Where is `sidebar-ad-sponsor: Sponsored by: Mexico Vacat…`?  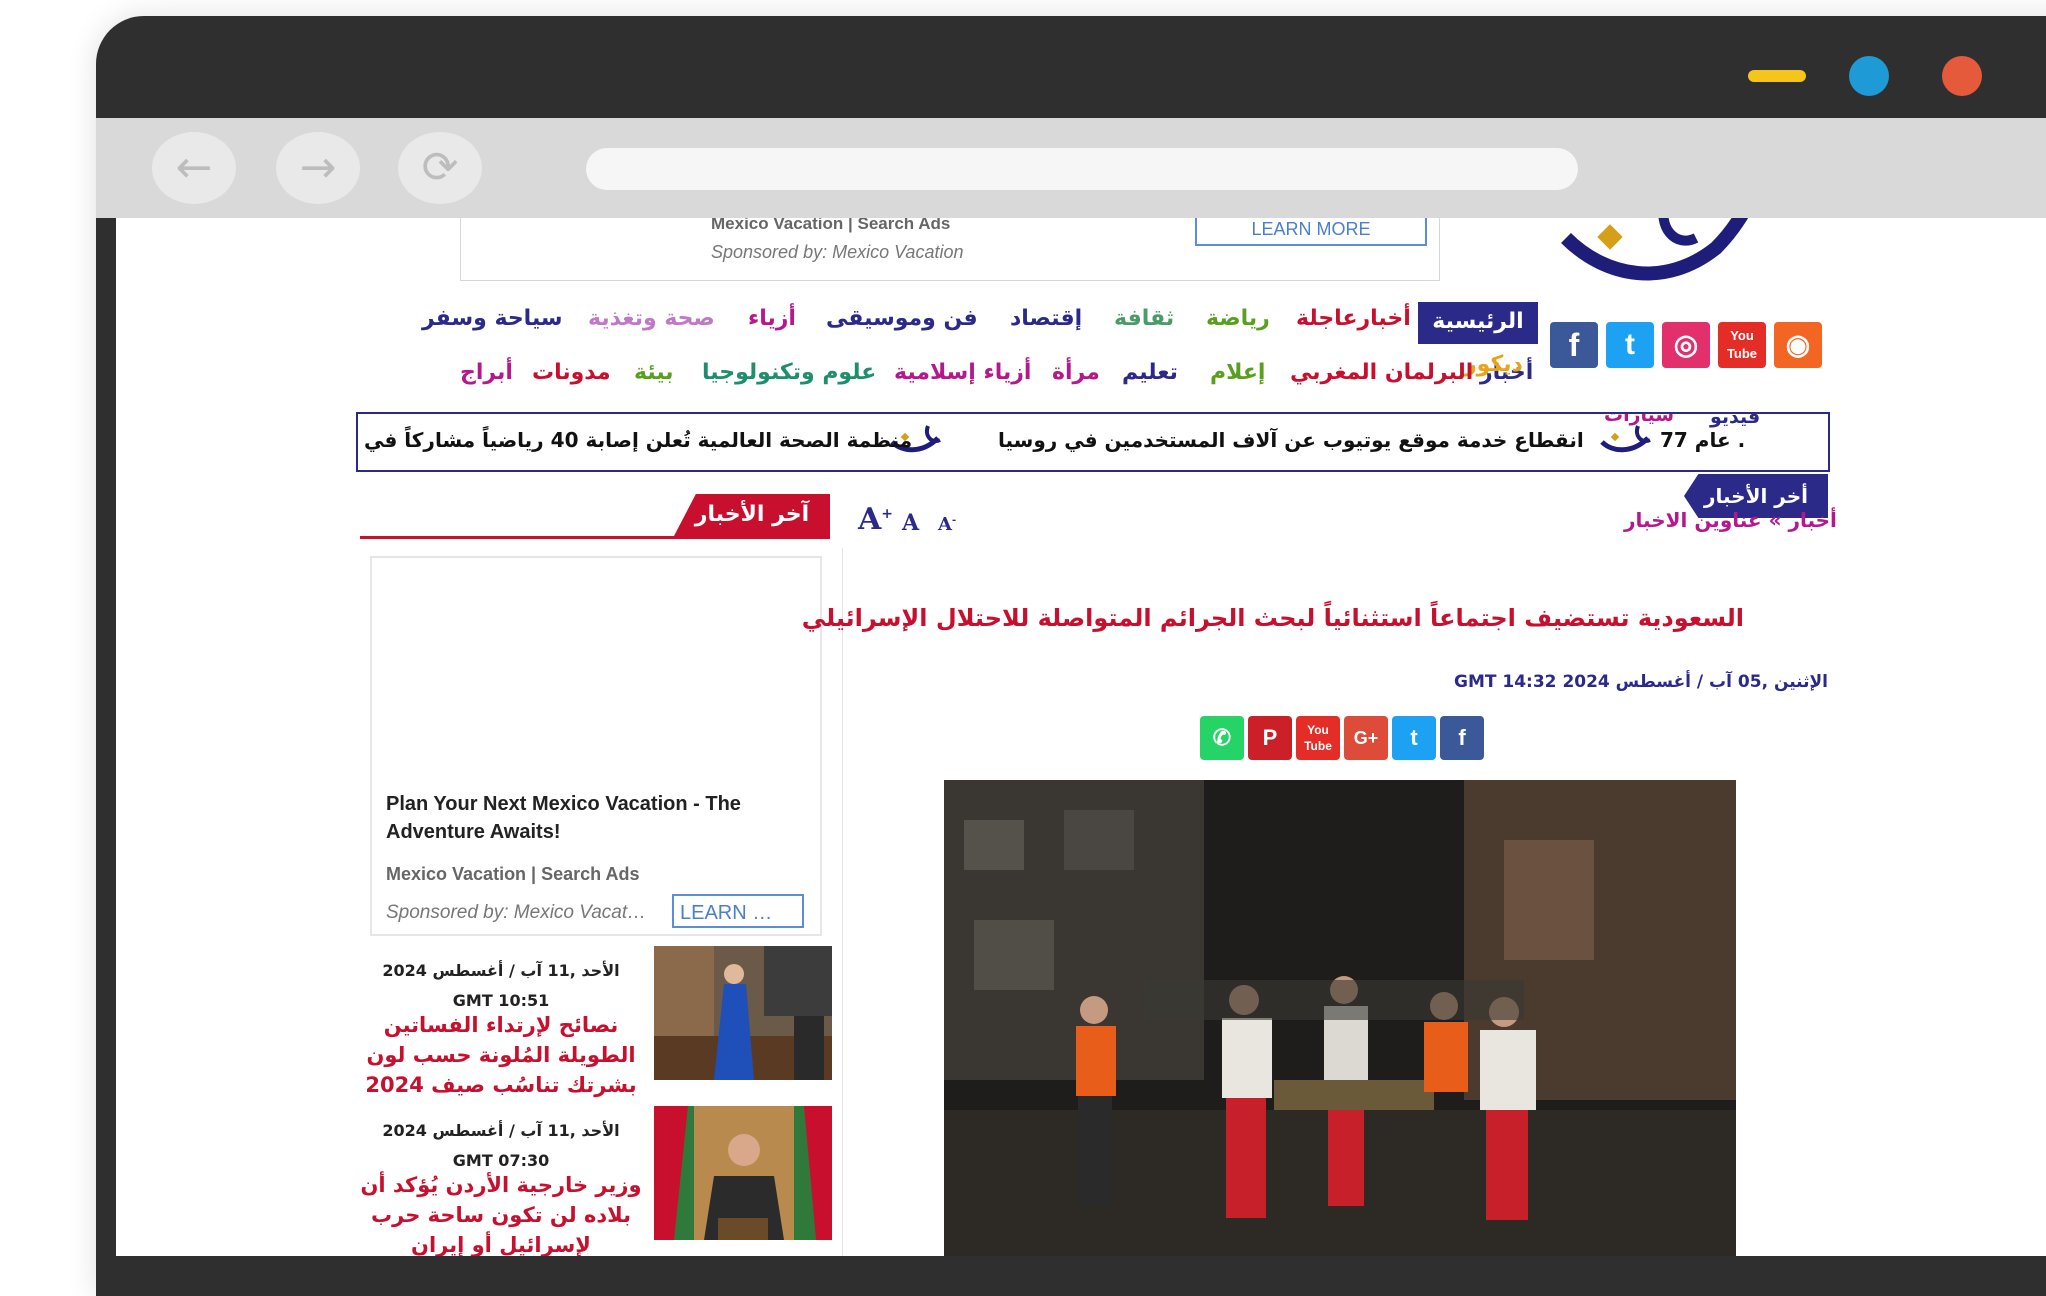
sidebar-ad-sponsor: Sponsored by: Mexico Vacat… is located at coordinates (516, 912).